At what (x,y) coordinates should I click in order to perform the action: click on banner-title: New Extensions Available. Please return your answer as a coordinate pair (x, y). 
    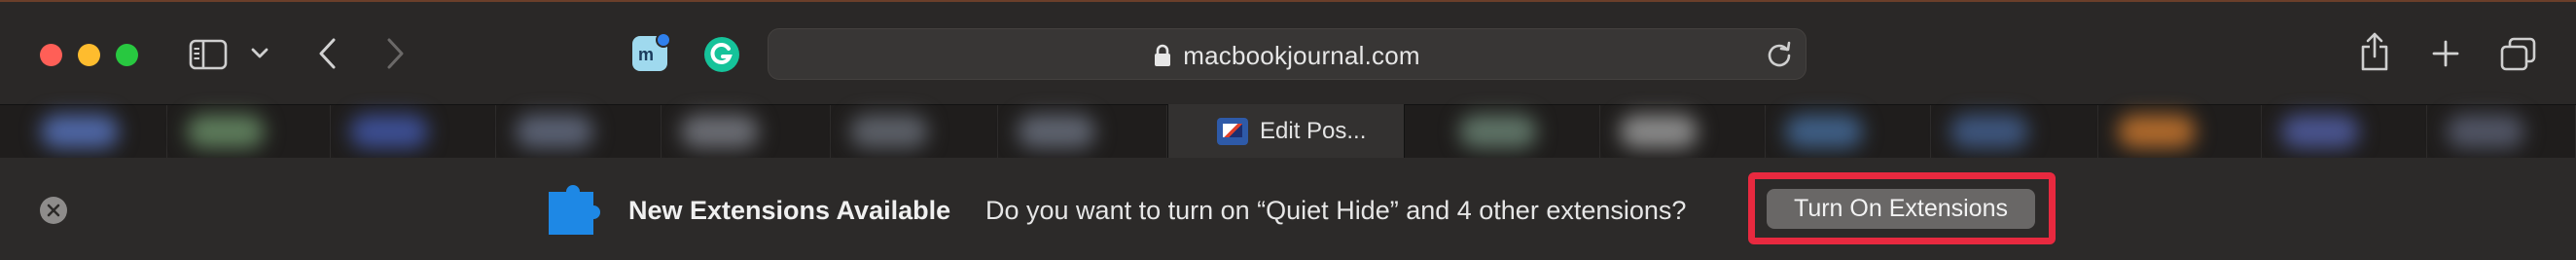
    Looking at the image, I should click on (789, 210).